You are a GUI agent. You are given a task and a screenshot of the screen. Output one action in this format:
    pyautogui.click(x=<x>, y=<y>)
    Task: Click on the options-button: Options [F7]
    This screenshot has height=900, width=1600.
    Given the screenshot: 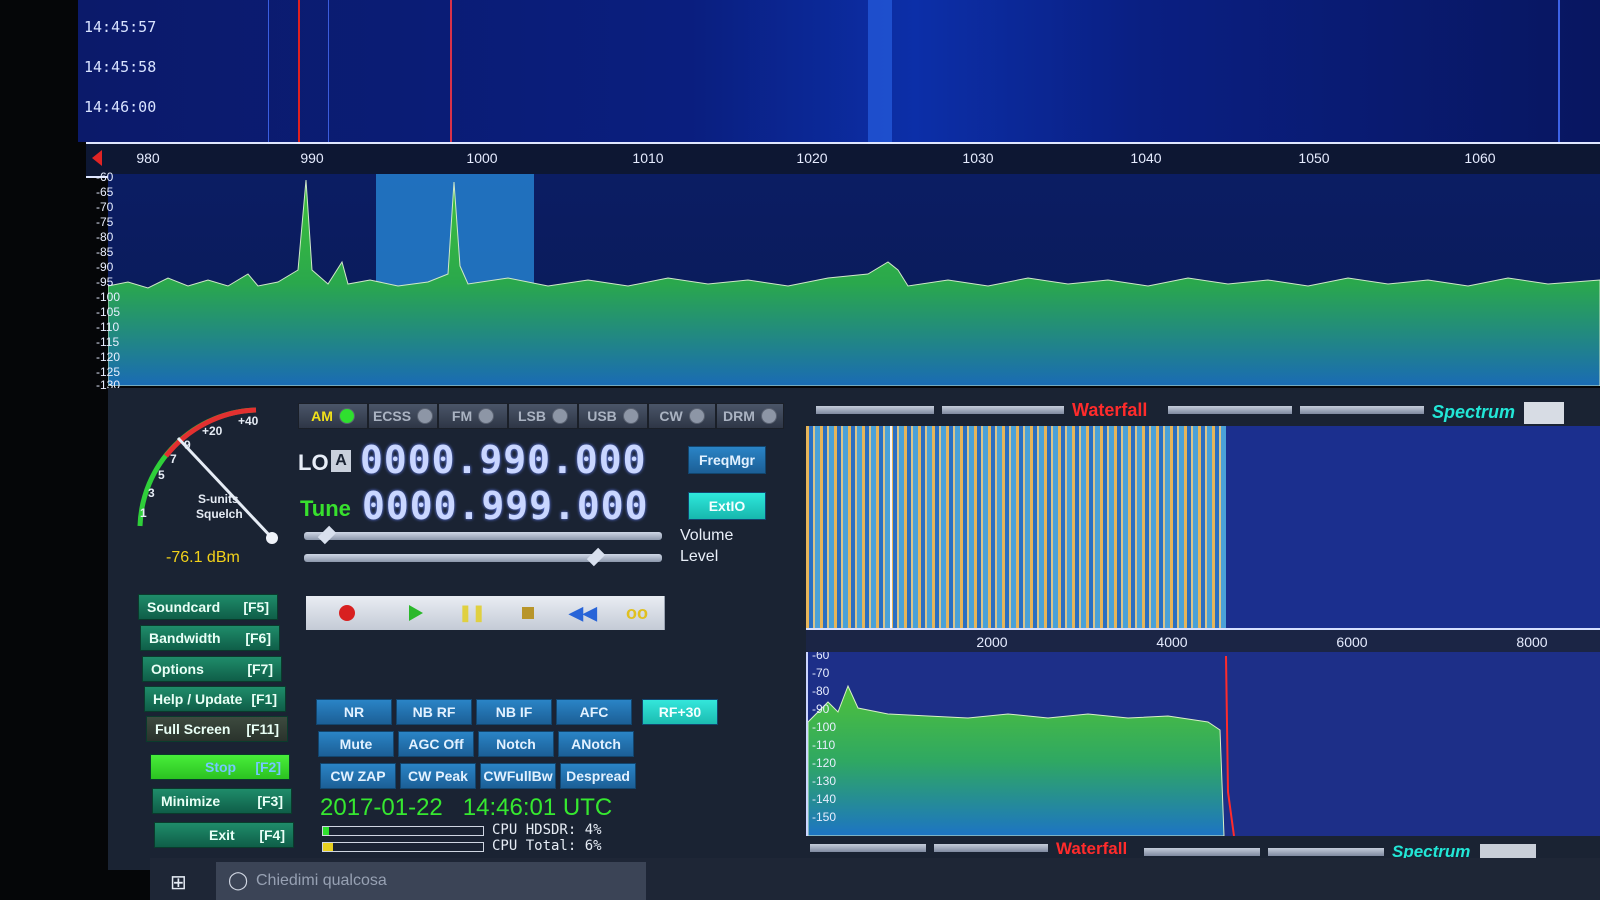 What is the action you would take?
    pyautogui.click(x=212, y=669)
    